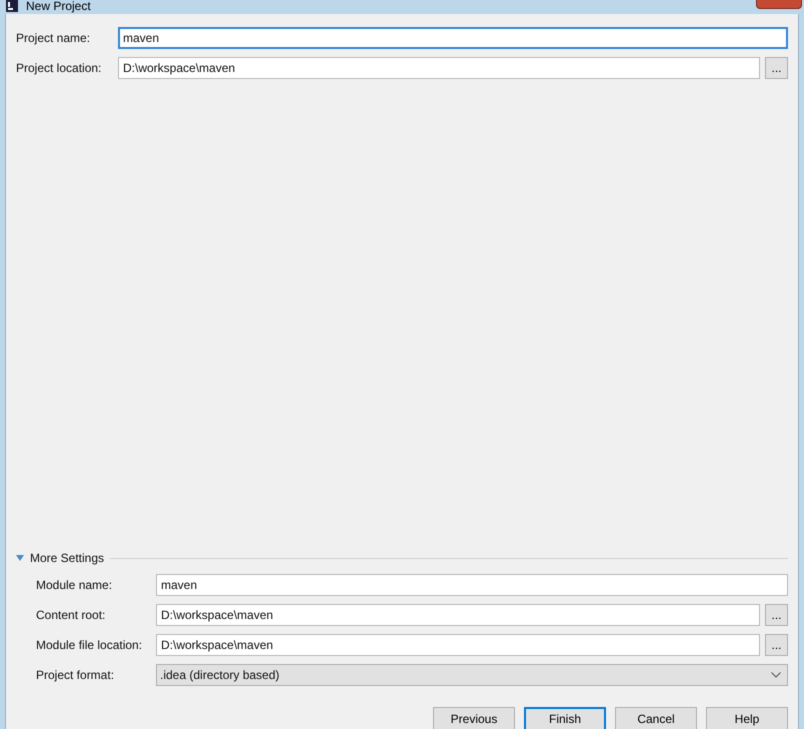 The width and height of the screenshot is (804, 729). Describe the element at coordinates (474, 718) in the screenshot. I see `dialog-button: Previous` at that location.